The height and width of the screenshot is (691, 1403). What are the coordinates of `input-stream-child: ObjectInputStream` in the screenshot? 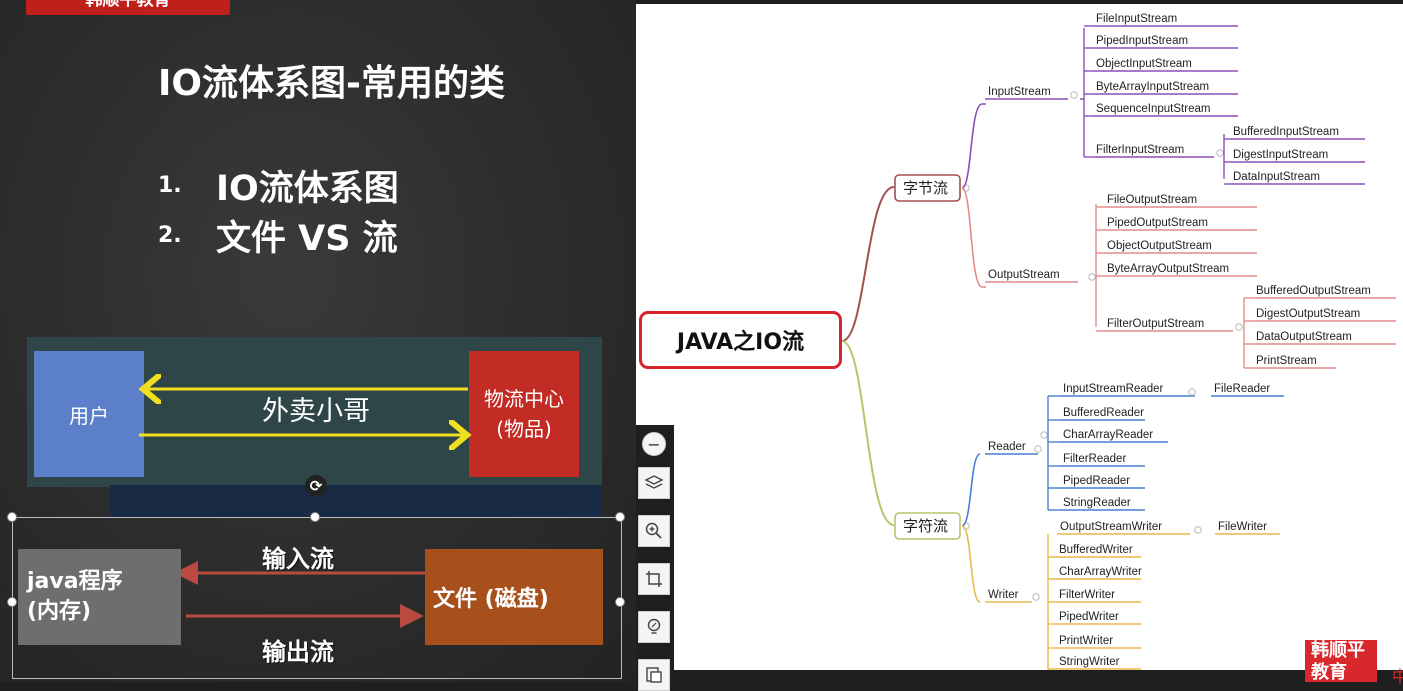 It's located at (1144, 64).